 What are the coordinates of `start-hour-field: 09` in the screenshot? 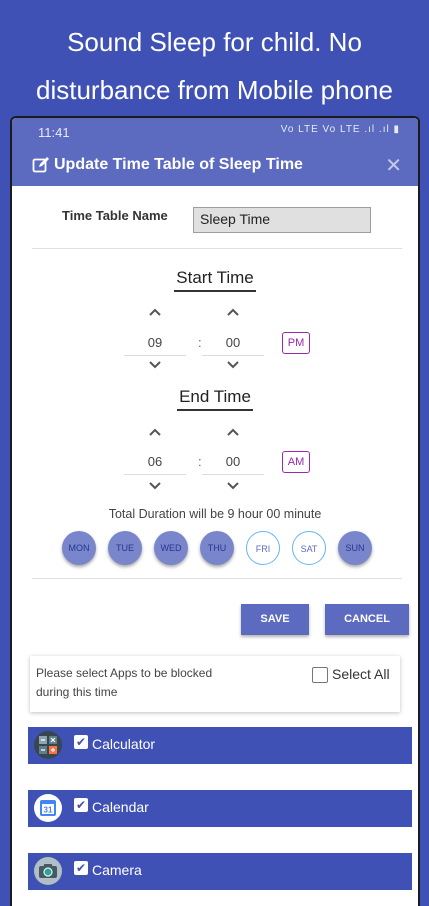 It's located at (155, 343).